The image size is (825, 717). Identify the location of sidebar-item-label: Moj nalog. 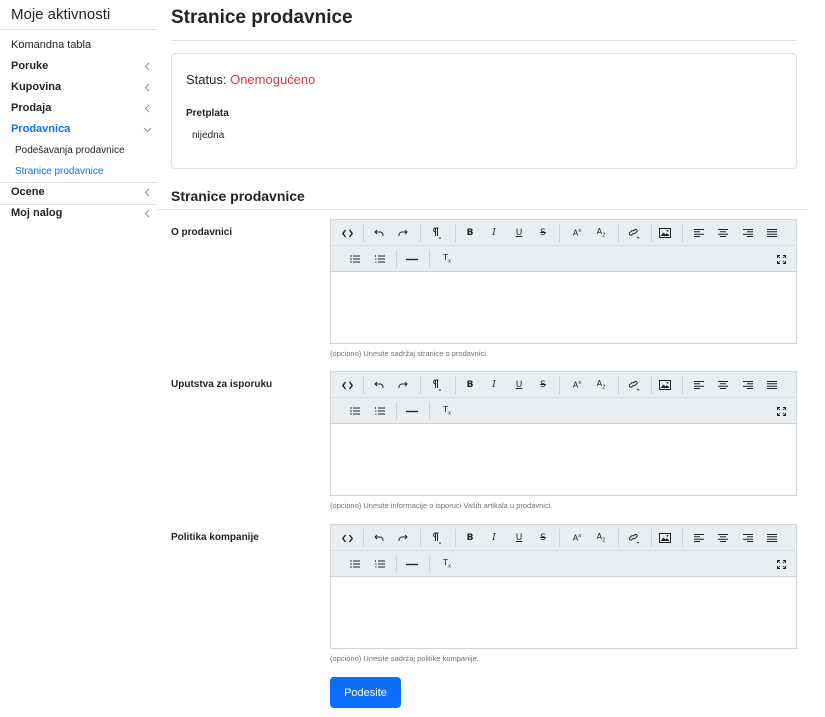
(37, 213).